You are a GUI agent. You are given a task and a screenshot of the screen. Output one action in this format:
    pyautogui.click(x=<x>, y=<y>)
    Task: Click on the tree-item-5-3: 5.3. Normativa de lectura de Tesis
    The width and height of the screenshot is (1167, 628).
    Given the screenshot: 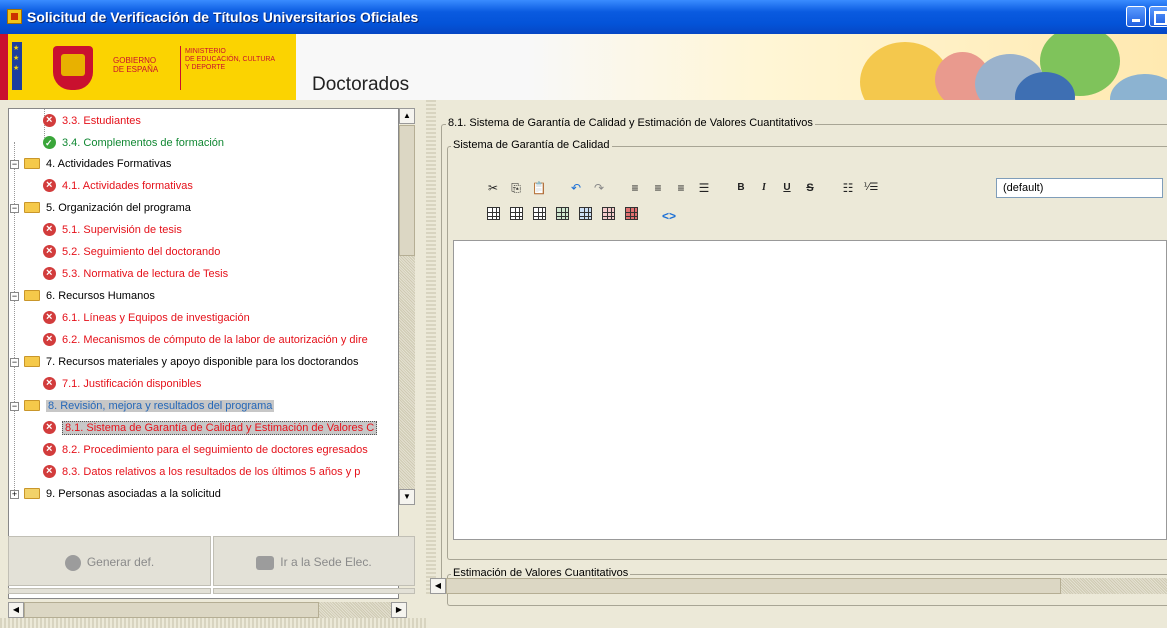 What is the action you would take?
    pyautogui.click(x=135, y=273)
    